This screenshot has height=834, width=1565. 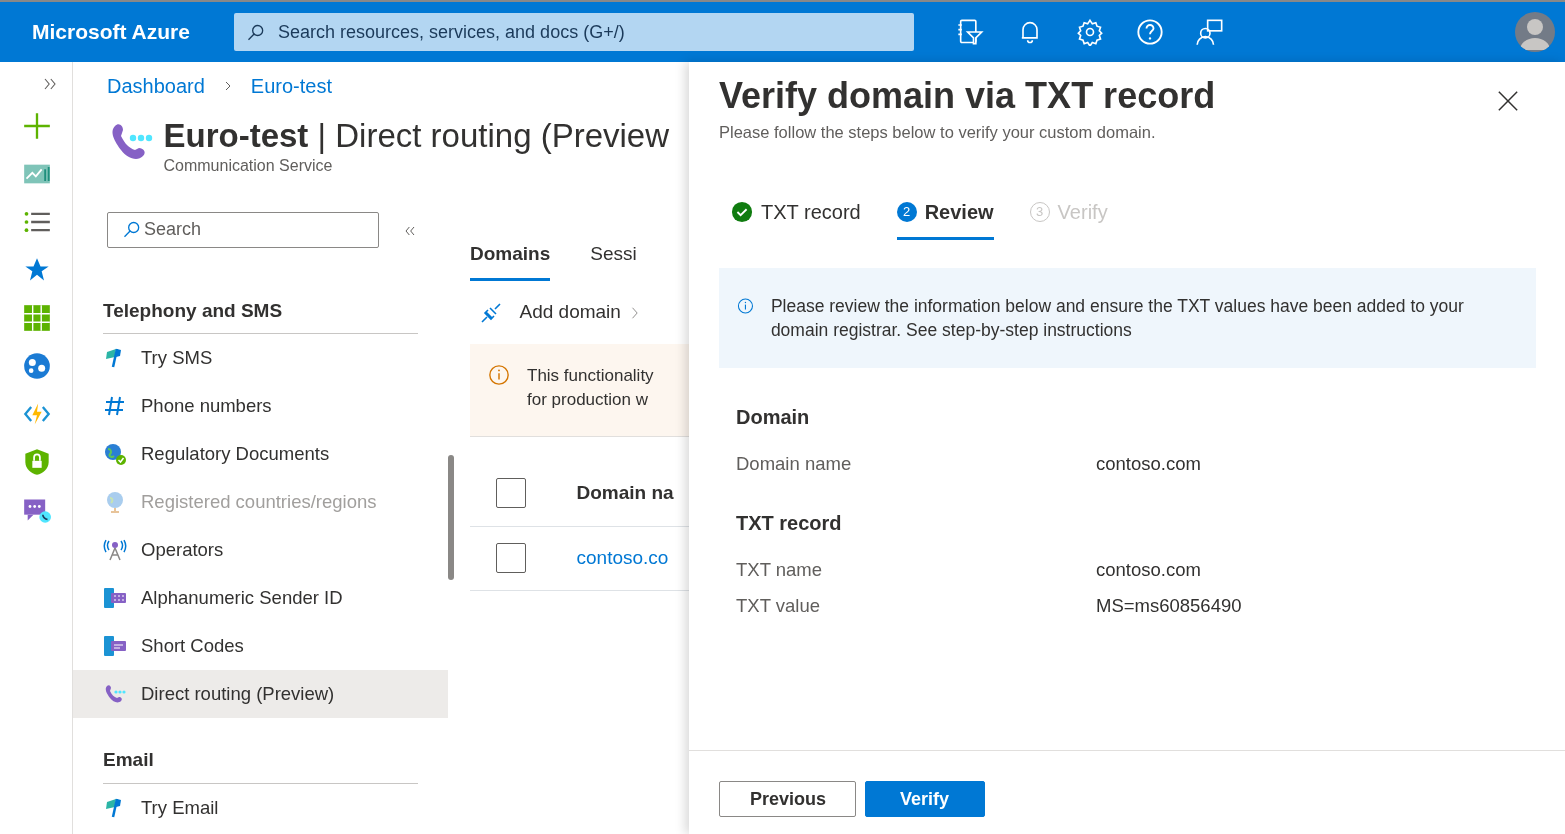 I want to click on check-circle-icon, so click(x=742, y=211).